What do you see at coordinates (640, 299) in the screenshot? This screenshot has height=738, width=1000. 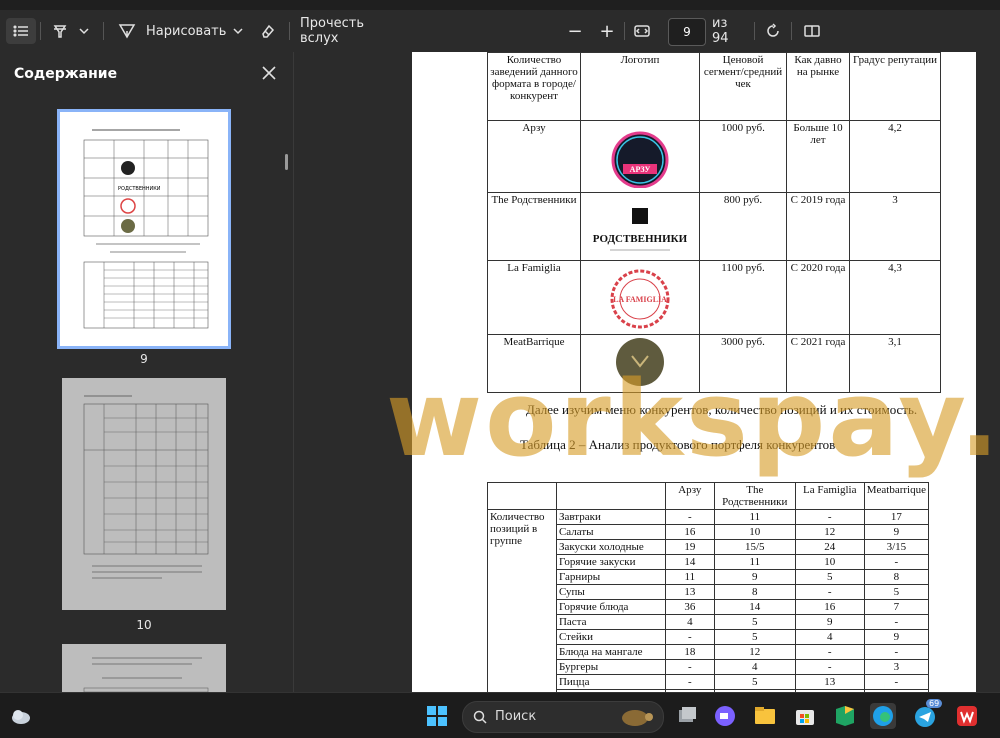 I see `la-famiglia-logo-text: LA FAMIGLIA` at bounding box center [640, 299].